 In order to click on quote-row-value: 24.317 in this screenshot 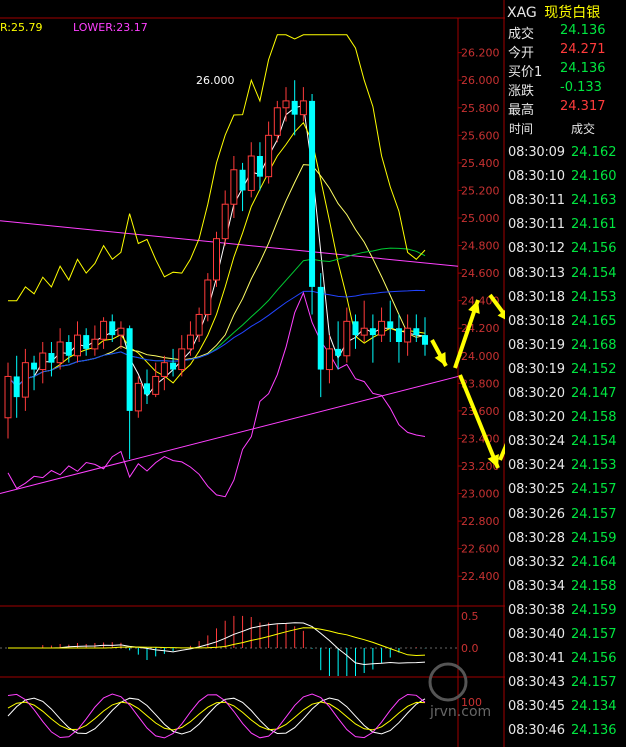, I will do `click(583, 106)`.